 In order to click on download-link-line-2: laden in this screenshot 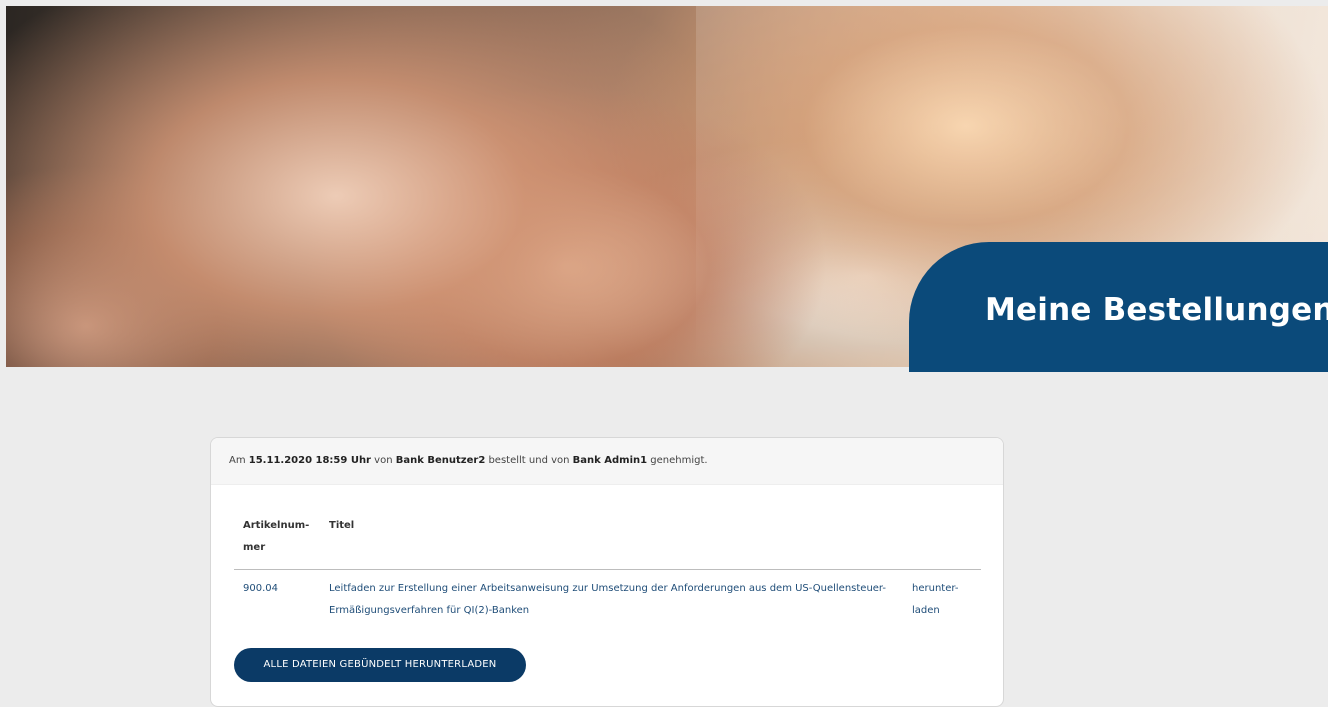, I will do `click(926, 610)`.